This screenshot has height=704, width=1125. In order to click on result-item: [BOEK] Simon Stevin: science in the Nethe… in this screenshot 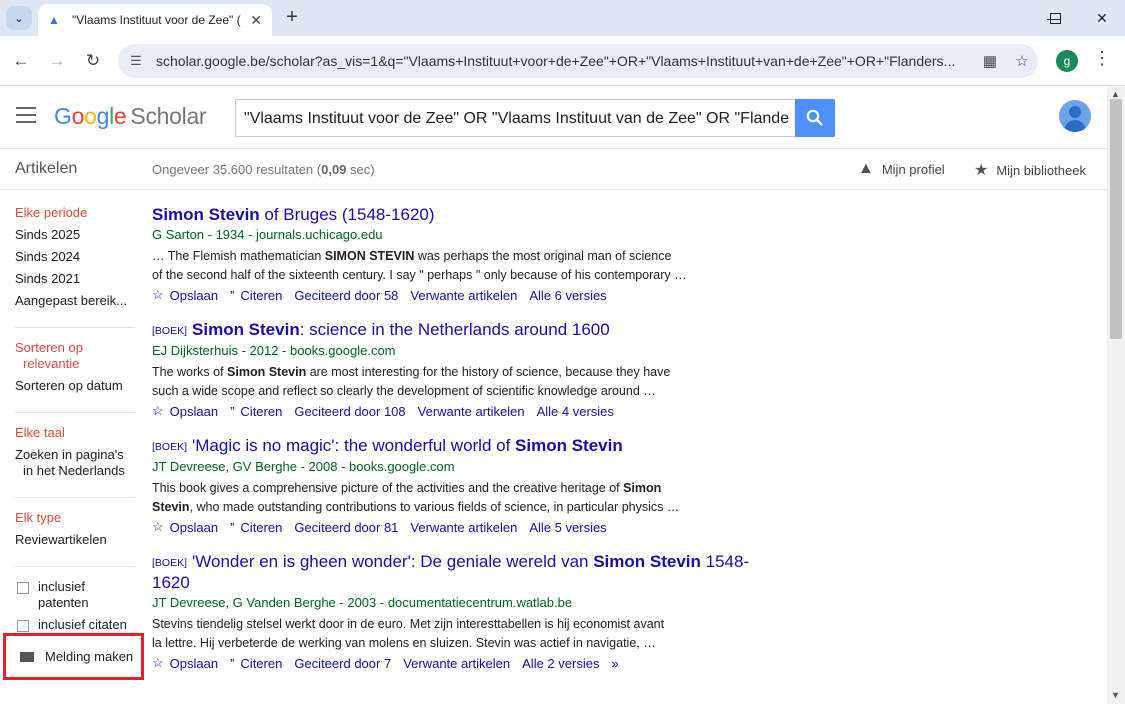, I will do `click(457, 369)`.